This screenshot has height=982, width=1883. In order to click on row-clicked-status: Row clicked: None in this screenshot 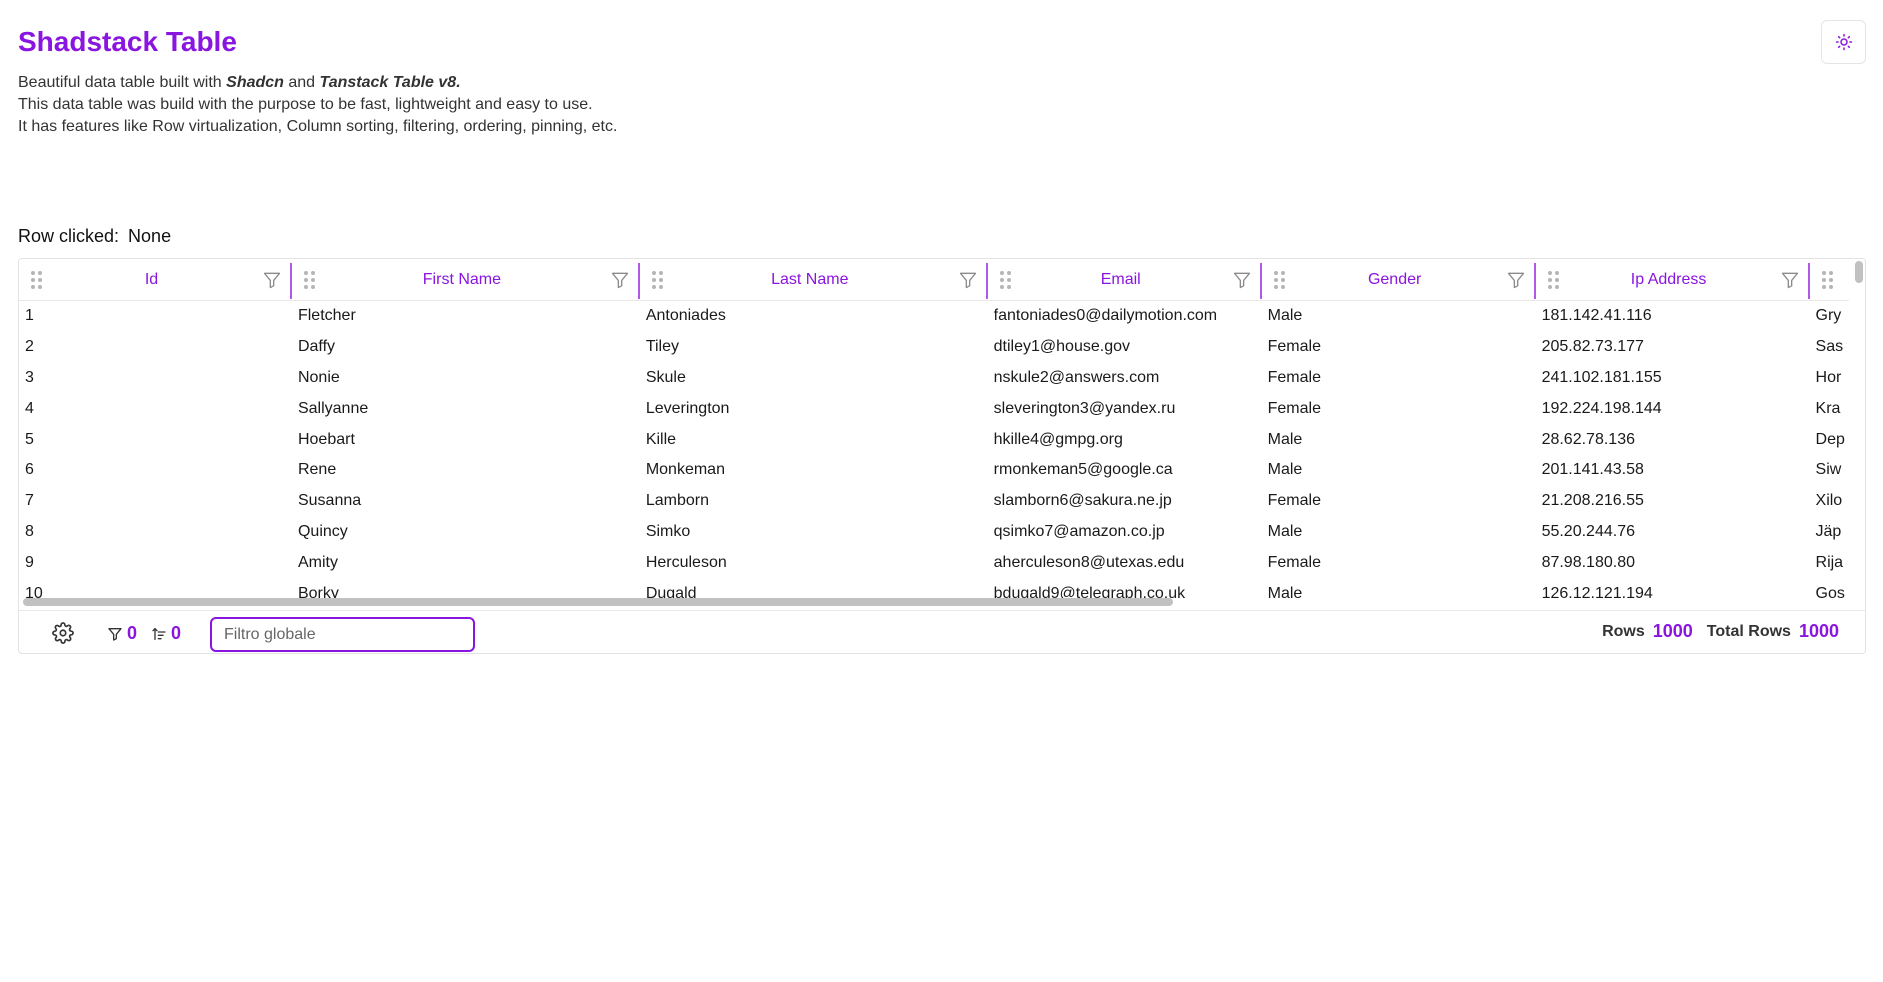, I will do `click(94, 236)`.